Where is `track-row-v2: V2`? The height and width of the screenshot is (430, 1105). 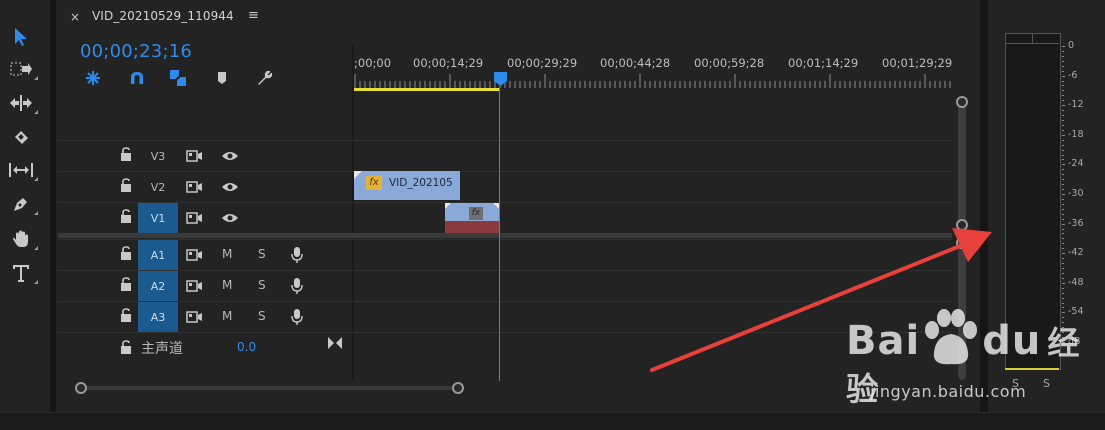 track-row-v2: V2 is located at coordinates (505, 186).